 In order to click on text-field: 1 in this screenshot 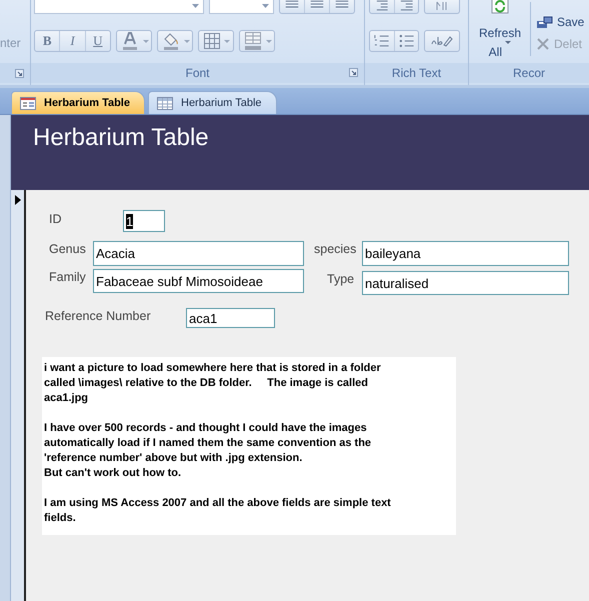, I will do `click(144, 221)`.